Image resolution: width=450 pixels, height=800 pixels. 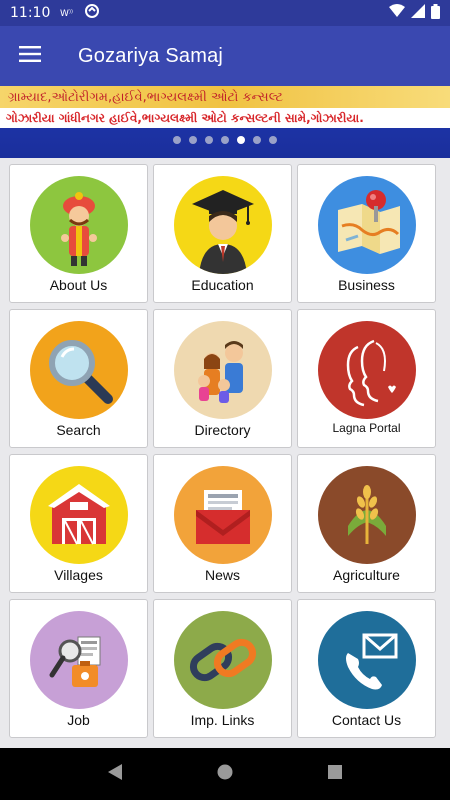 What do you see at coordinates (78, 285) in the screenshot?
I see `tile-label: About Us` at bounding box center [78, 285].